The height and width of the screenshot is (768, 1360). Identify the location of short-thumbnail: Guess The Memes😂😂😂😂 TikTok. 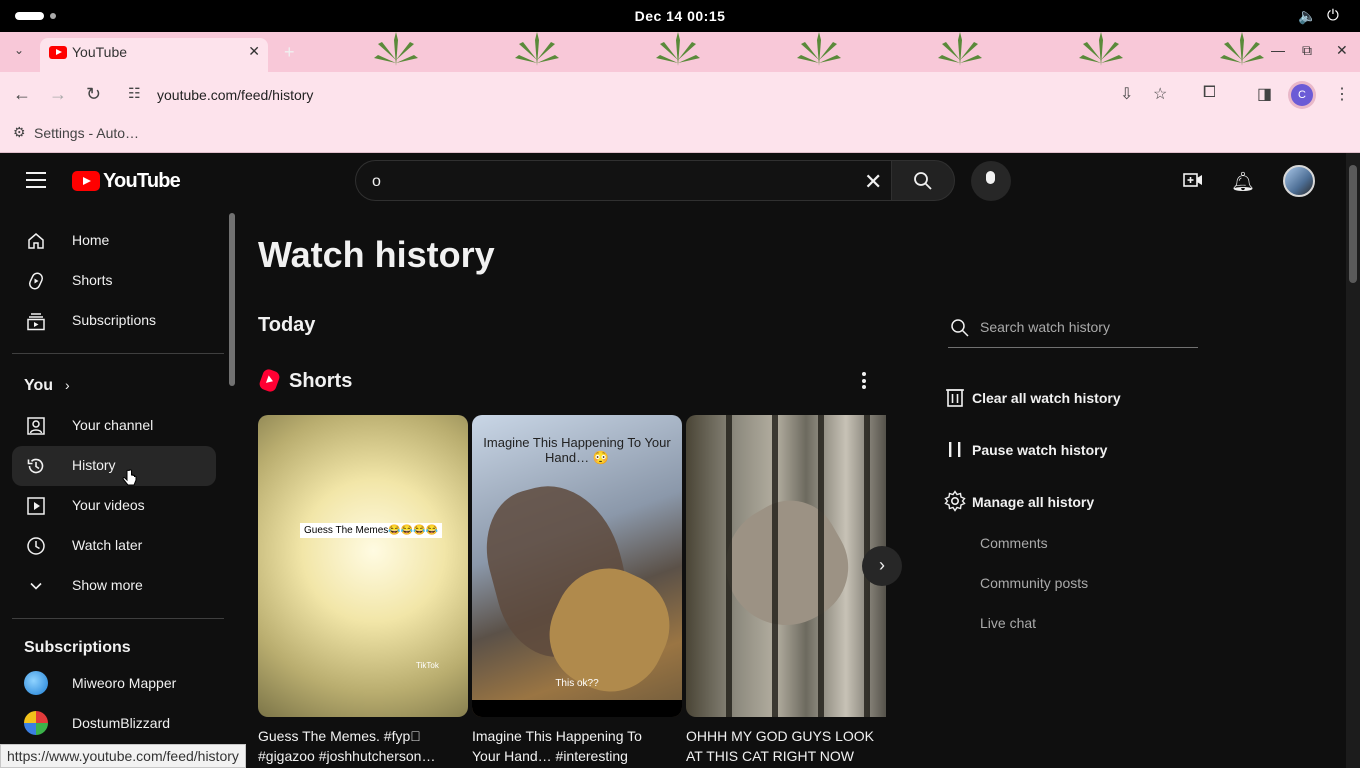
(363, 566).